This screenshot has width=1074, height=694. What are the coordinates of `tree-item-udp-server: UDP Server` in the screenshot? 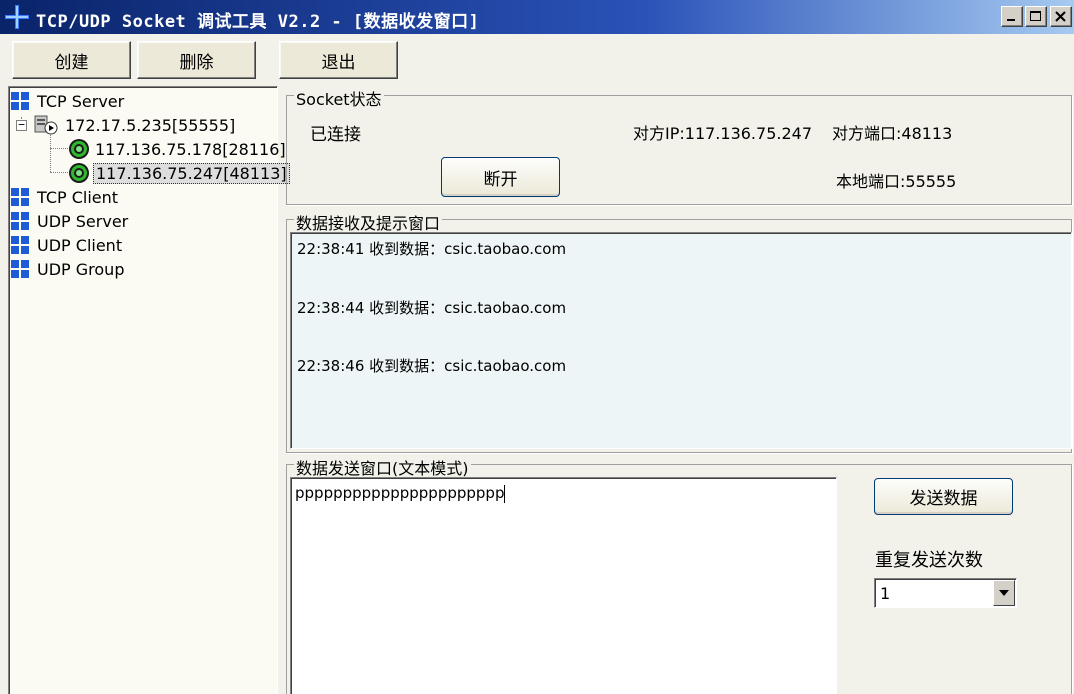 It's located at (70, 221).